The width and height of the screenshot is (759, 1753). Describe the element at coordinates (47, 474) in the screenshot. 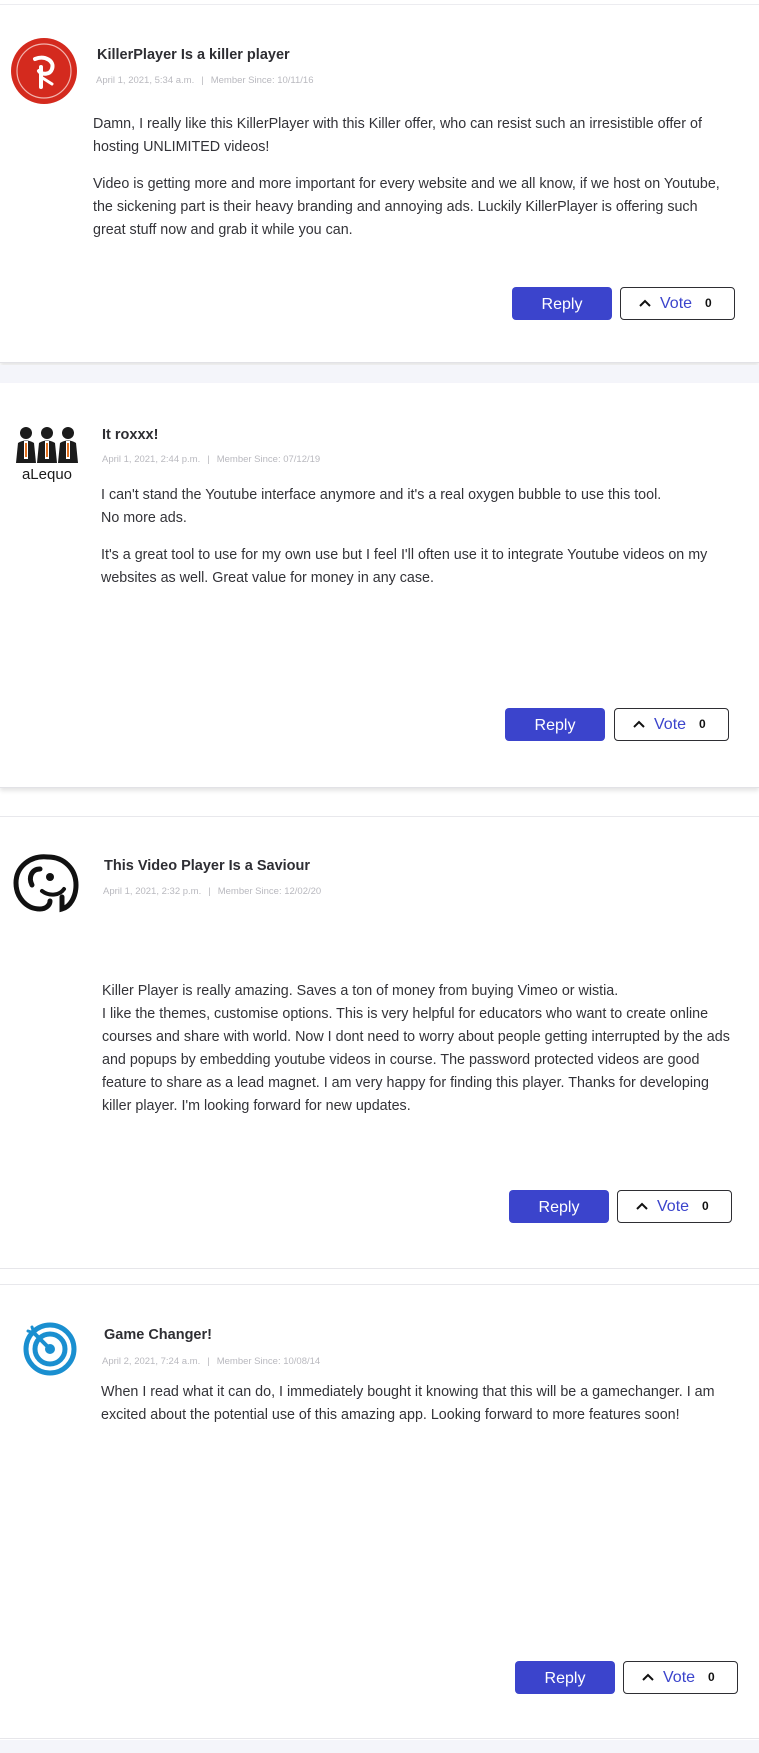

I see `avatar-text: aLequo` at that location.